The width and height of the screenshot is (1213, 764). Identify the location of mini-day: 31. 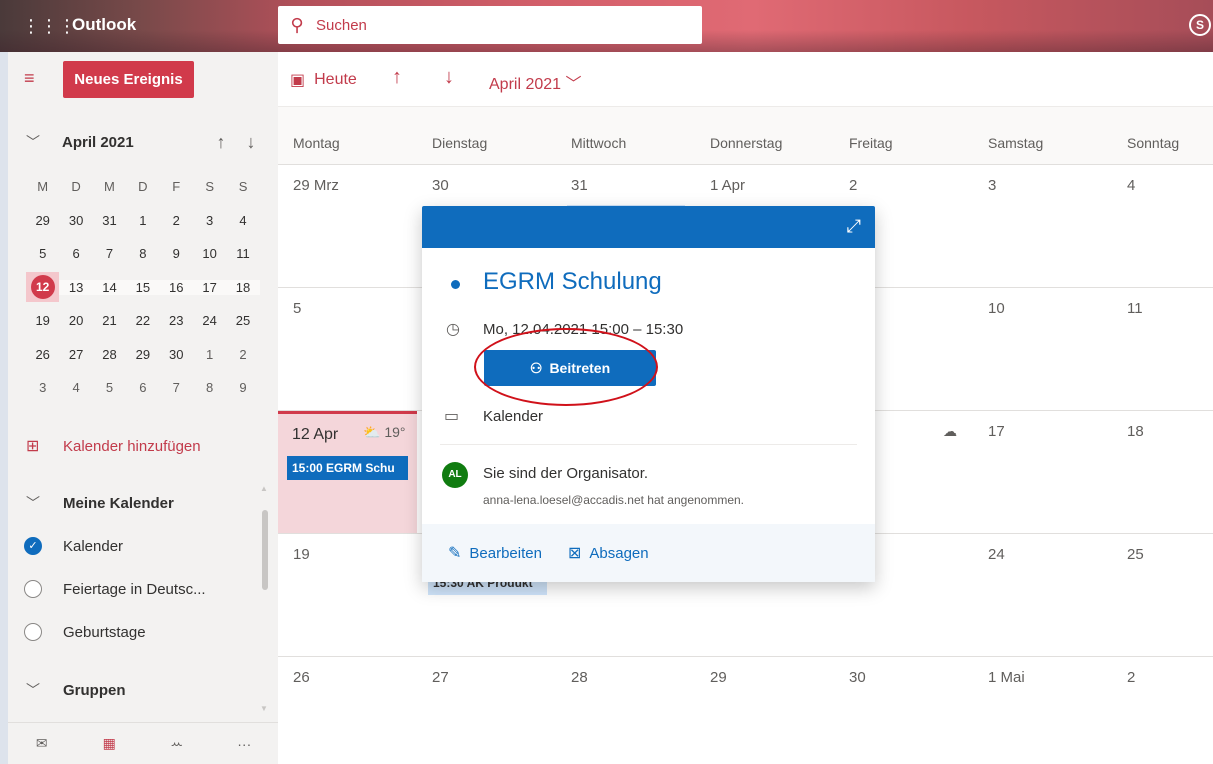
(109, 220).